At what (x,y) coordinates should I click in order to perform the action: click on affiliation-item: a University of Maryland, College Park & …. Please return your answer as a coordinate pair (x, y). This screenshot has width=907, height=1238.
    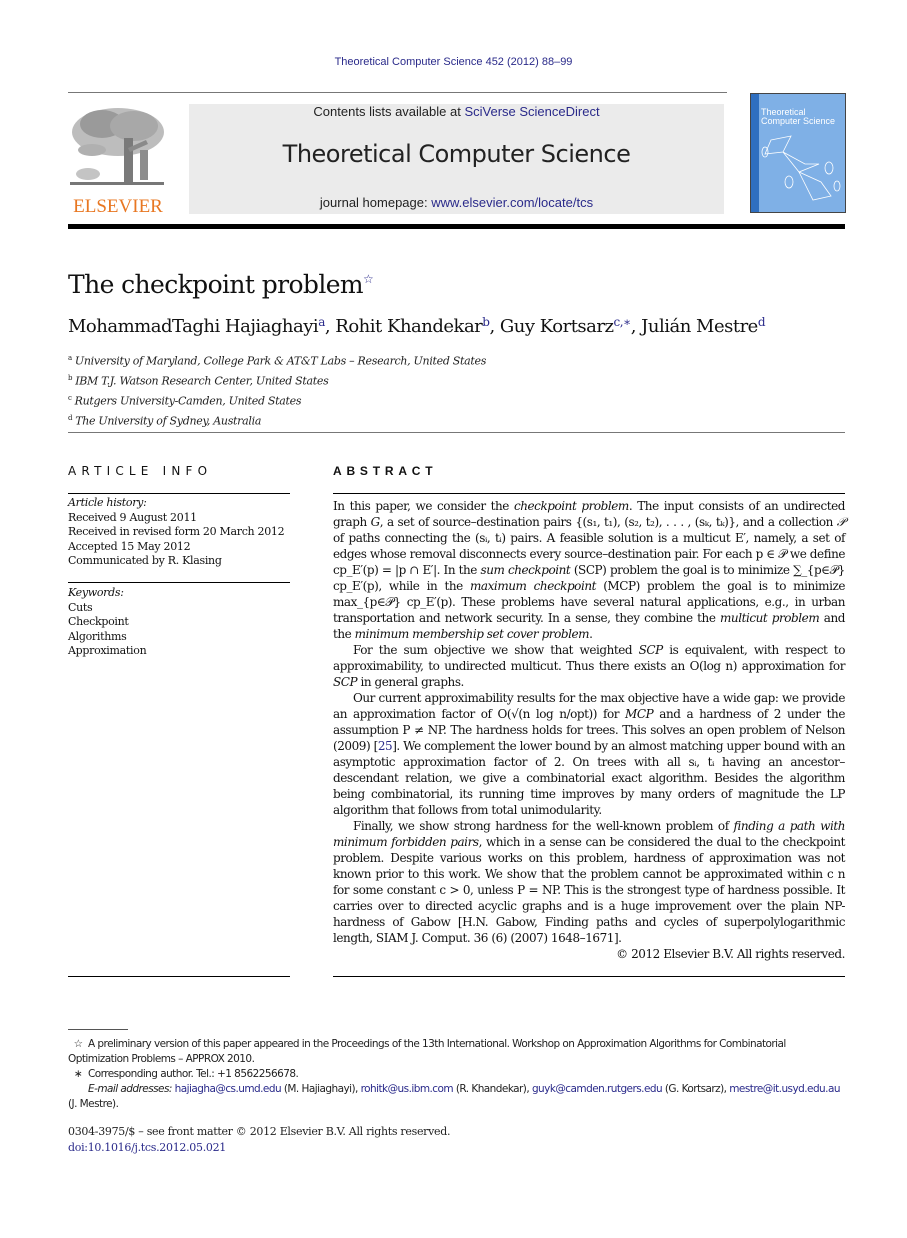
    Looking at the image, I should click on (277, 361).